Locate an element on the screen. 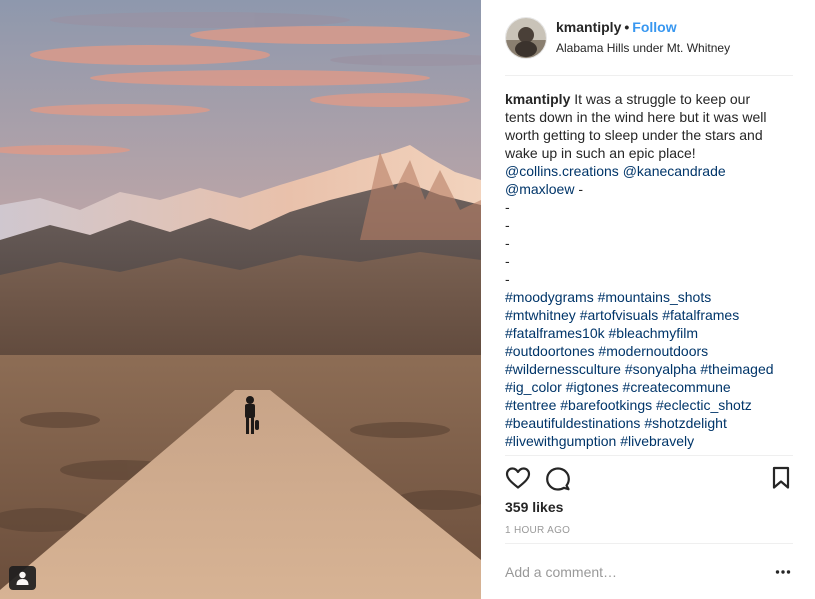  bookmark-icon is located at coordinates (781, 477).